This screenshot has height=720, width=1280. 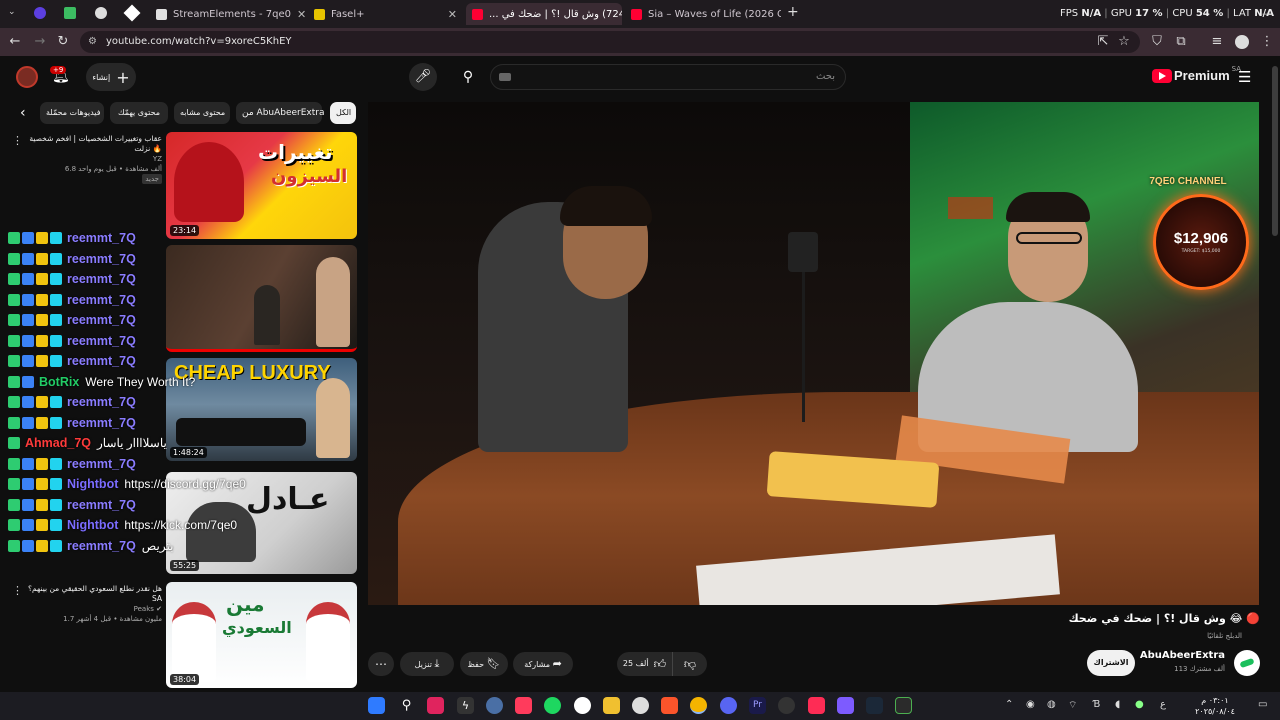 What do you see at coordinates (72, 113) in the screenshot?
I see `chip-downloaded: فيديوهات محمّلة` at bounding box center [72, 113].